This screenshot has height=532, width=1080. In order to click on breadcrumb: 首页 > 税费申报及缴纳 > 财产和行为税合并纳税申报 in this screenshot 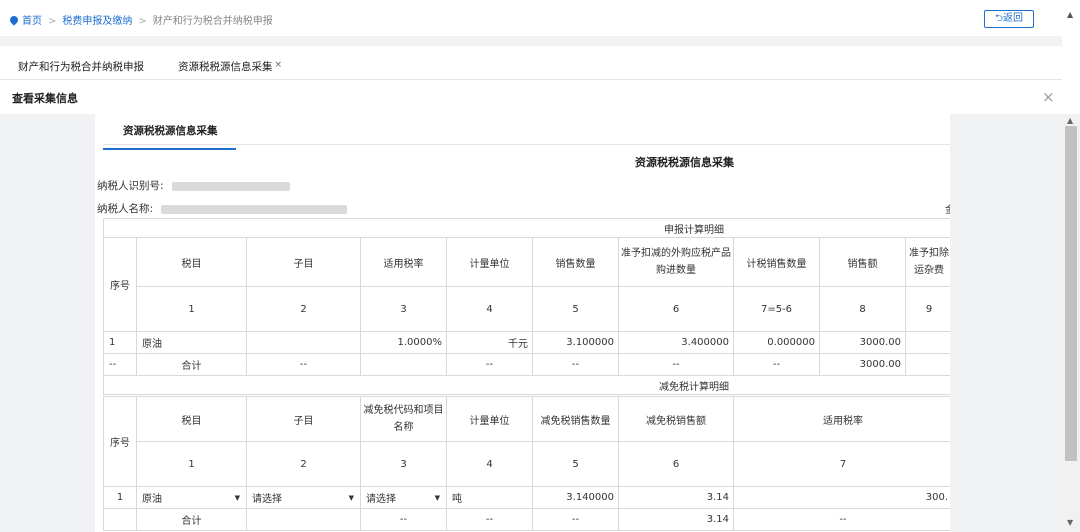, I will do `click(140, 19)`.